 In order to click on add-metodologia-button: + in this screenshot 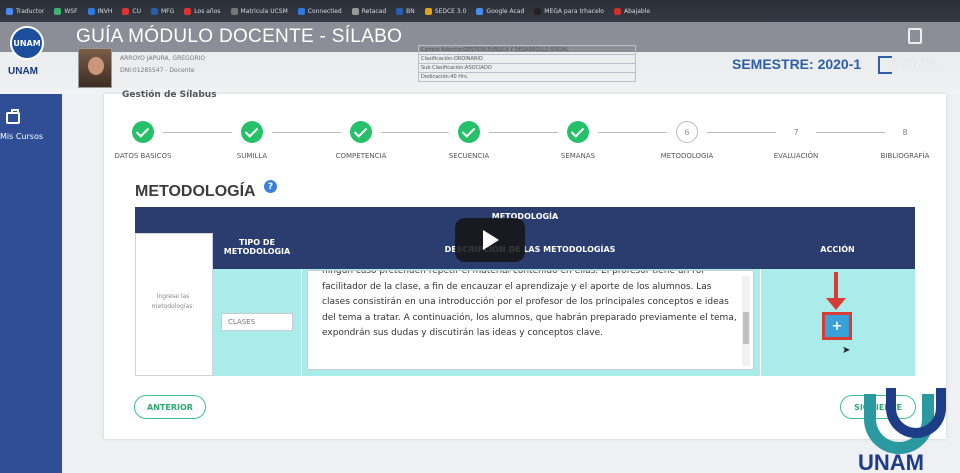, I will do `click(837, 326)`.